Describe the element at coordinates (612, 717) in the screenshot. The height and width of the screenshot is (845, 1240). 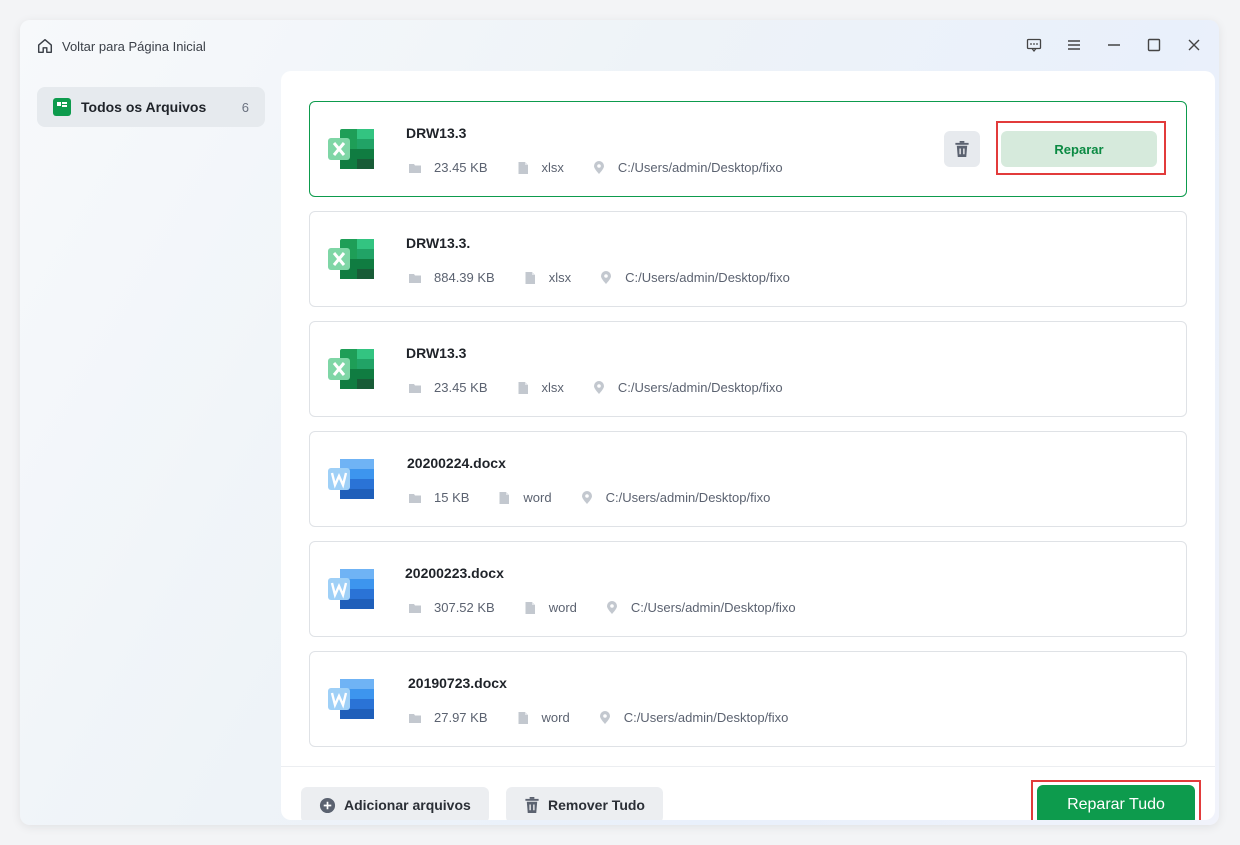
I see `file-meta: 27.97 KB word C:/Users/admin/Desktop/fixo` at that location.